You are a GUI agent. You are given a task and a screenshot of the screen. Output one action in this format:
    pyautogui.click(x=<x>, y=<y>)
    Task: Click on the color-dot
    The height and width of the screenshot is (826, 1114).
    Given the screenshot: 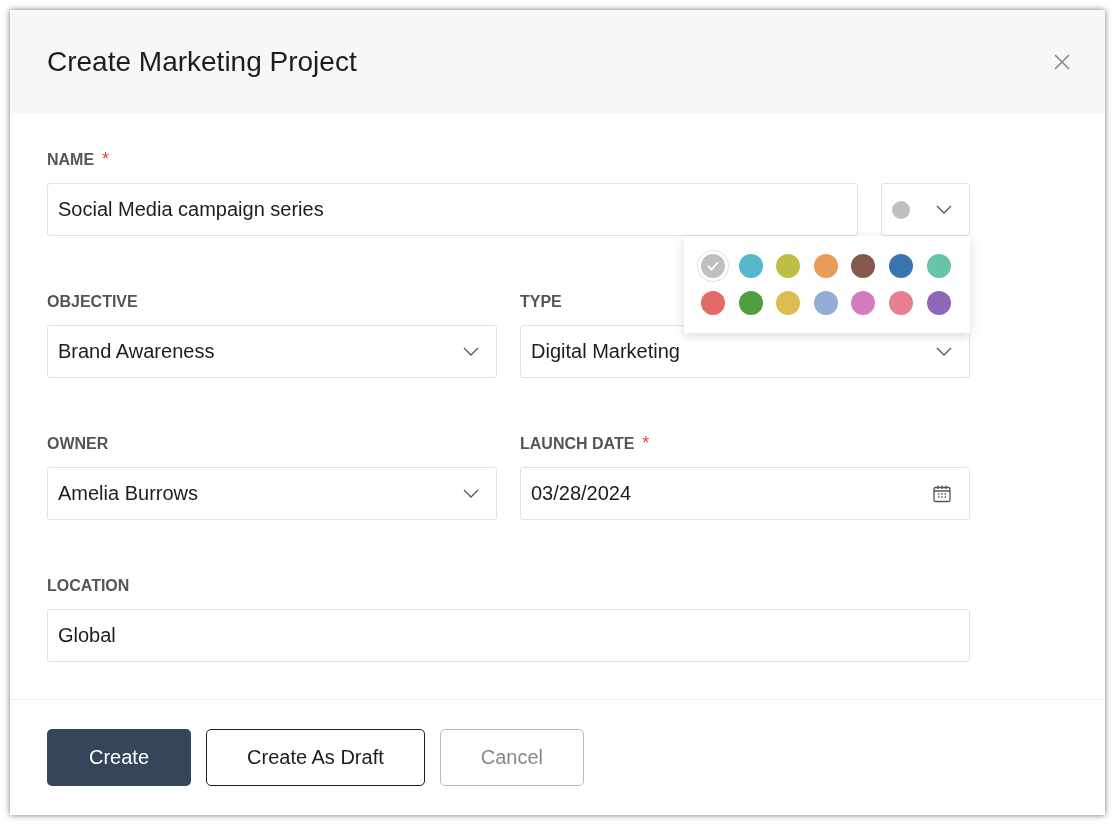 What is the action you would take?
    pyautogui.click(x=901, y=209)
    